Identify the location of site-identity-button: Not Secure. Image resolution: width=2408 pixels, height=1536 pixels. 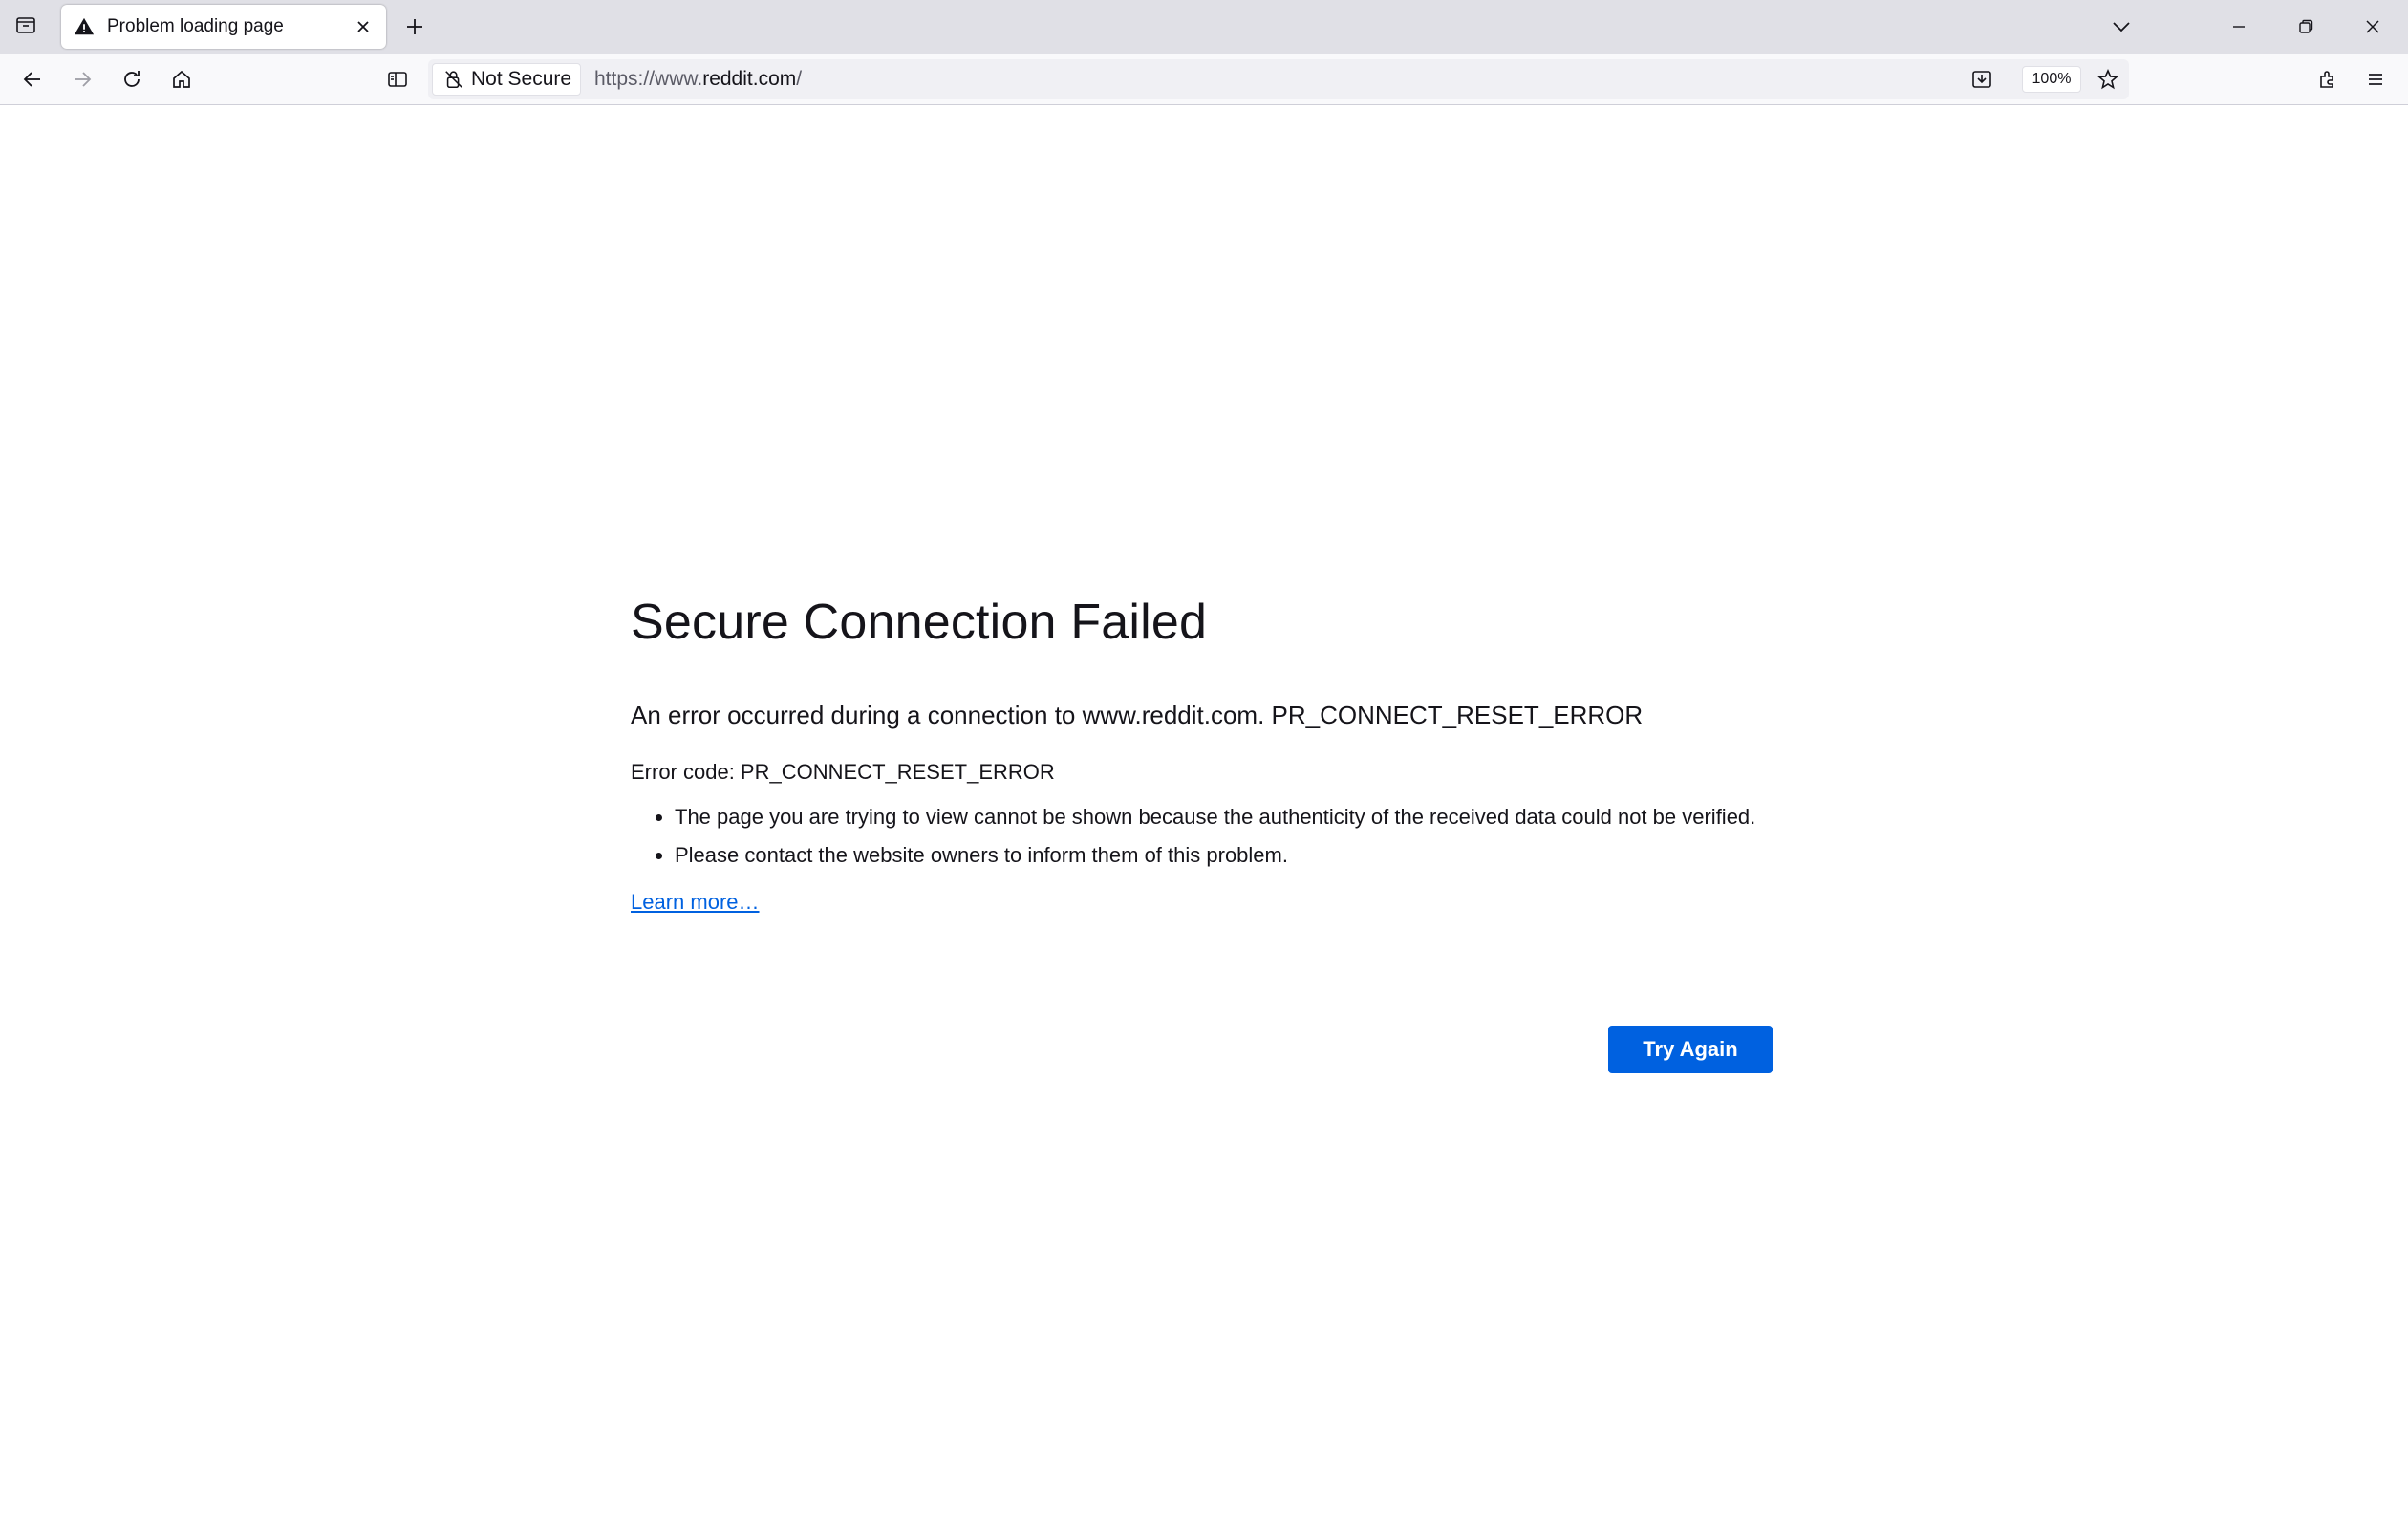
(506, 79).